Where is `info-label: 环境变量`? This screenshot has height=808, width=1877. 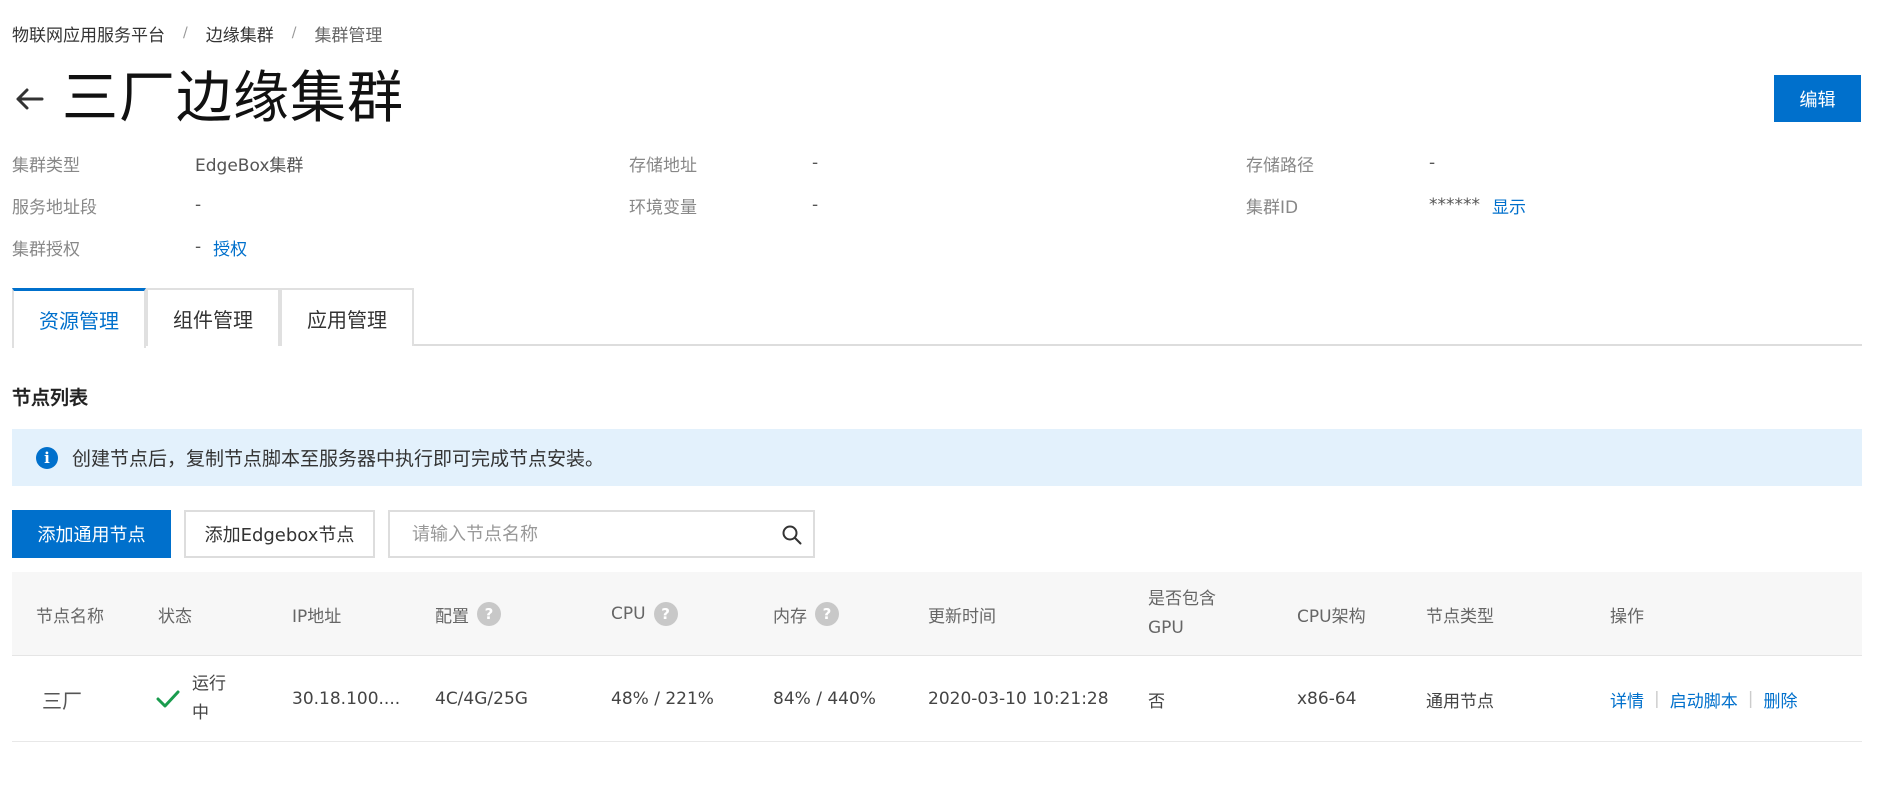
info-label: 环境变量 is located at coordinates (663, 207).